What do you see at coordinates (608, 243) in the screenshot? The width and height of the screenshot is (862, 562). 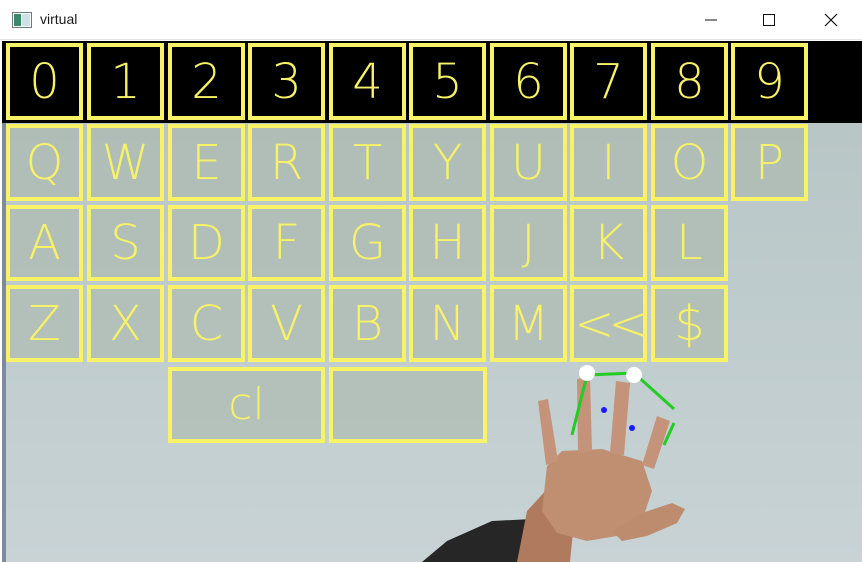 I see `key-k: K` at bounding box center [608, 243].